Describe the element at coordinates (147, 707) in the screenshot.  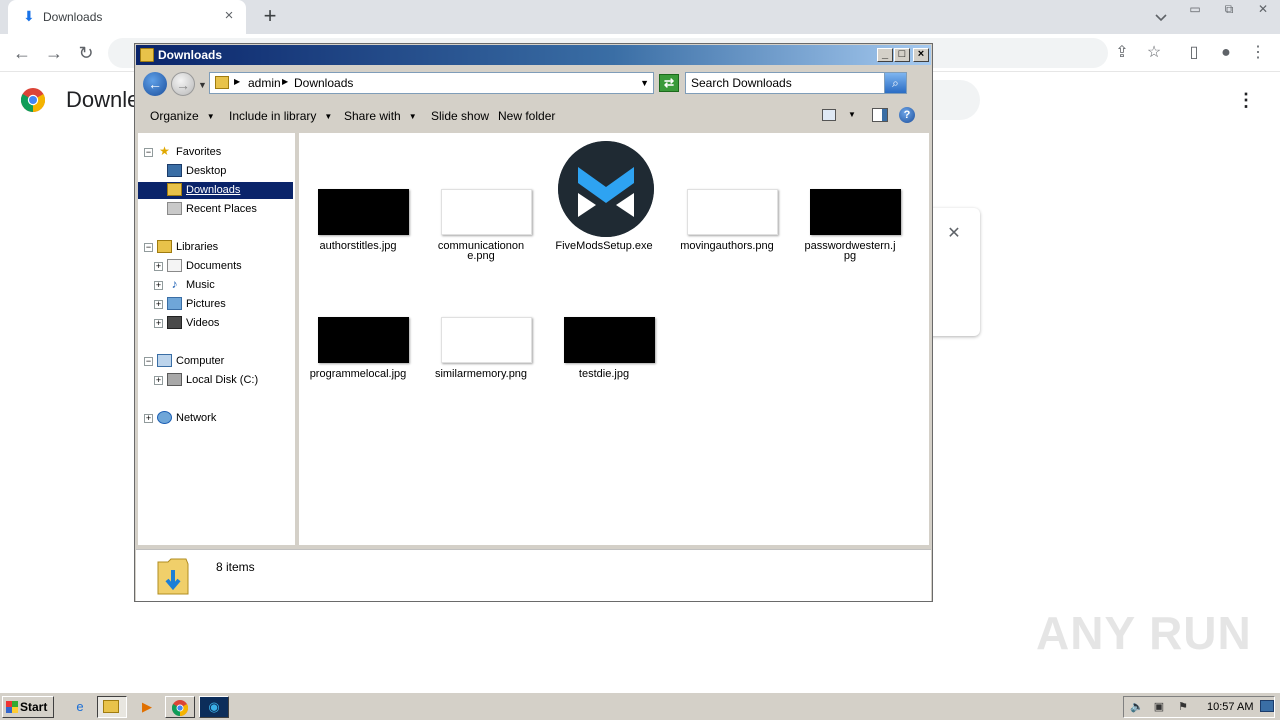
I see `media-player-icon: ▶` at that location.